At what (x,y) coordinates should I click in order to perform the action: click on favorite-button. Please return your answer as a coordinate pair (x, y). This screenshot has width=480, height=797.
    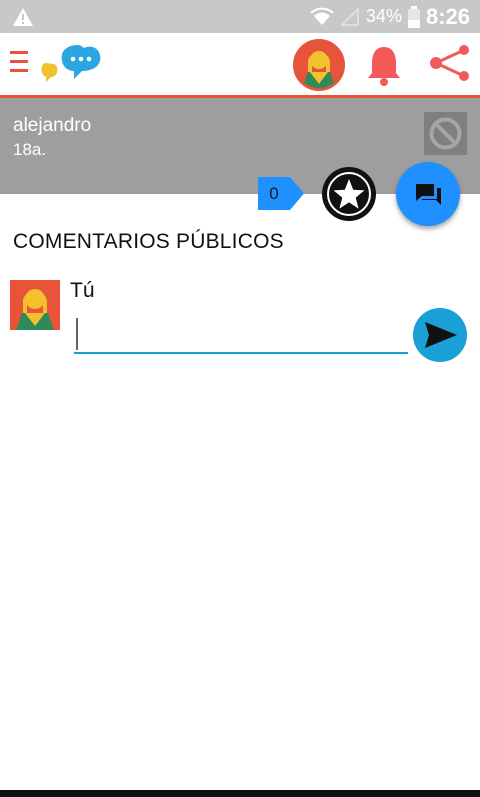
    Looking at the image, I should click on (349, 194).